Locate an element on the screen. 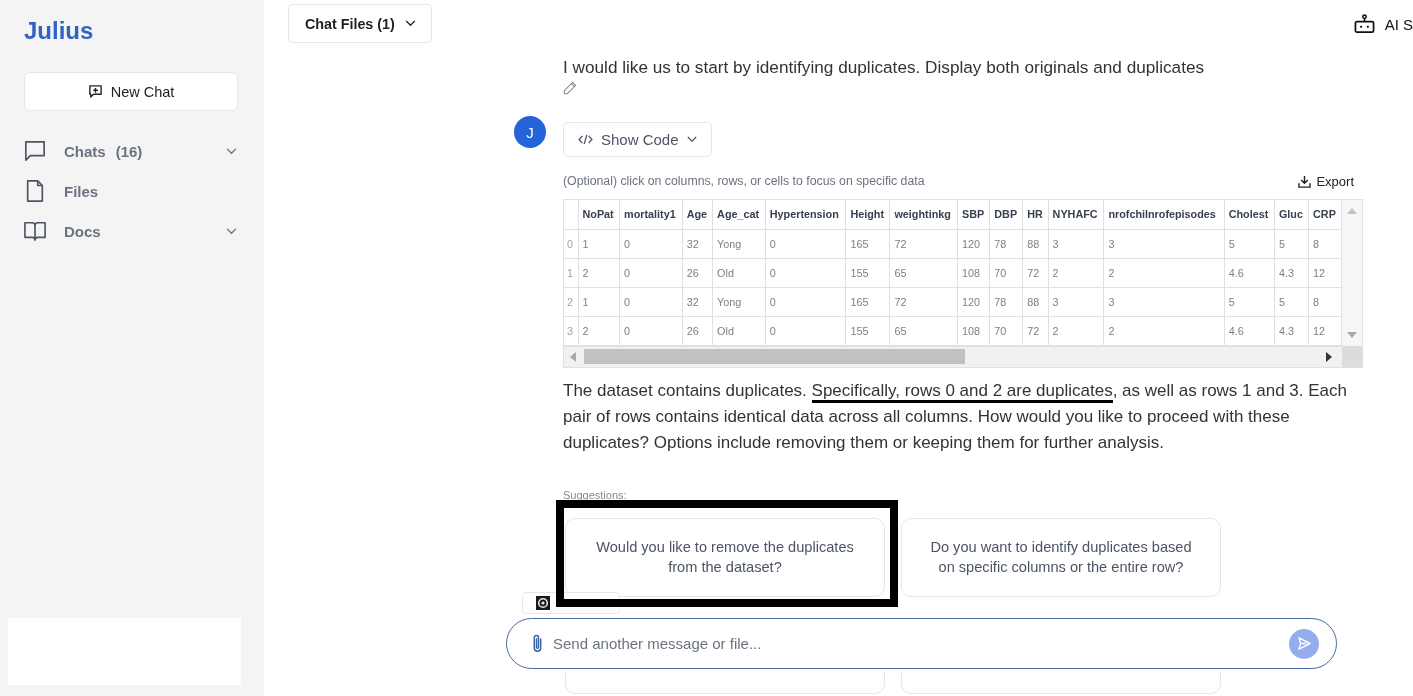  column-header: HR is located at coordinates (1035, 214).